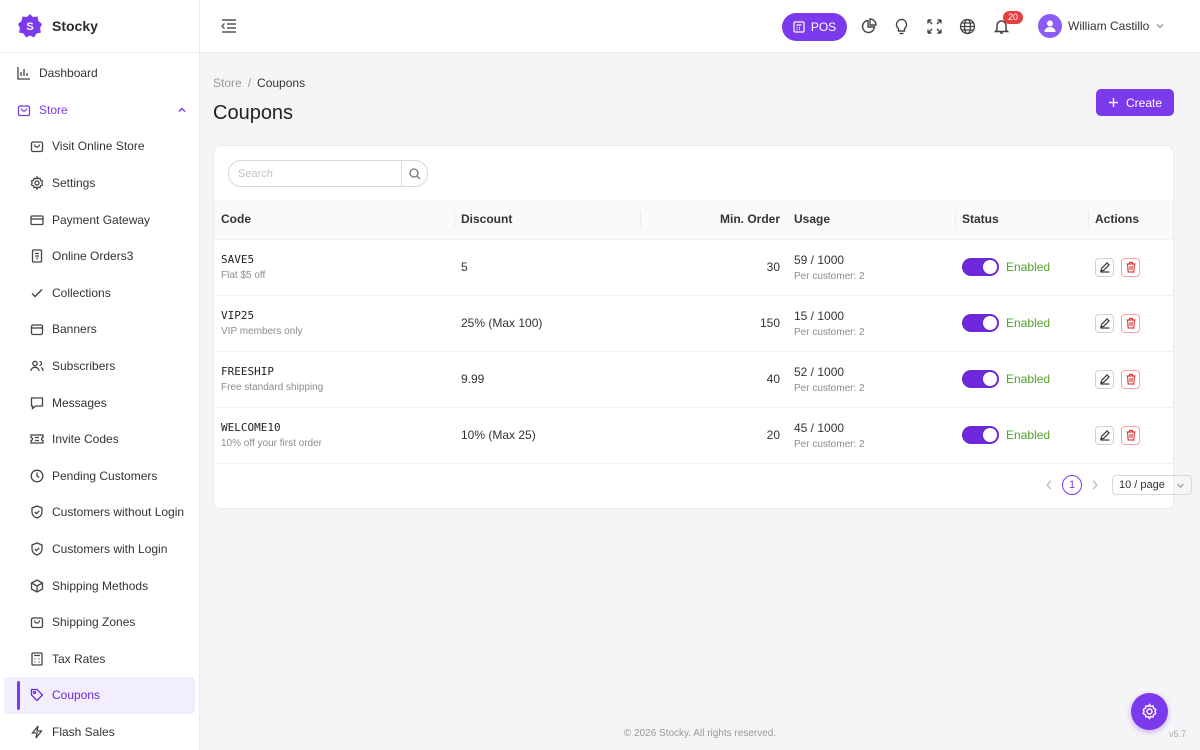  Describe the element at coordinates (1049, 485) in the screenshot. I see `prev-page-icon` at that location.